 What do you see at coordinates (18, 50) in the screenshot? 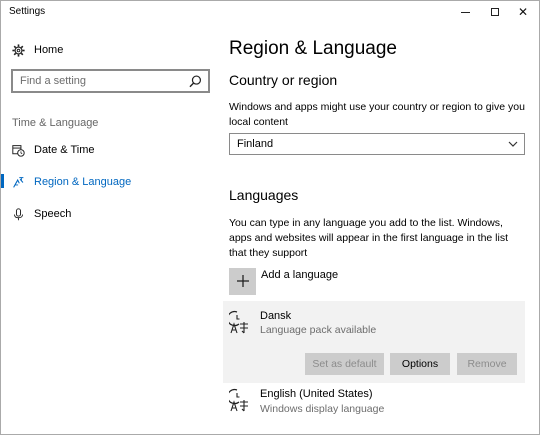
I see `gear-icon` at bounding box center [18, 50].